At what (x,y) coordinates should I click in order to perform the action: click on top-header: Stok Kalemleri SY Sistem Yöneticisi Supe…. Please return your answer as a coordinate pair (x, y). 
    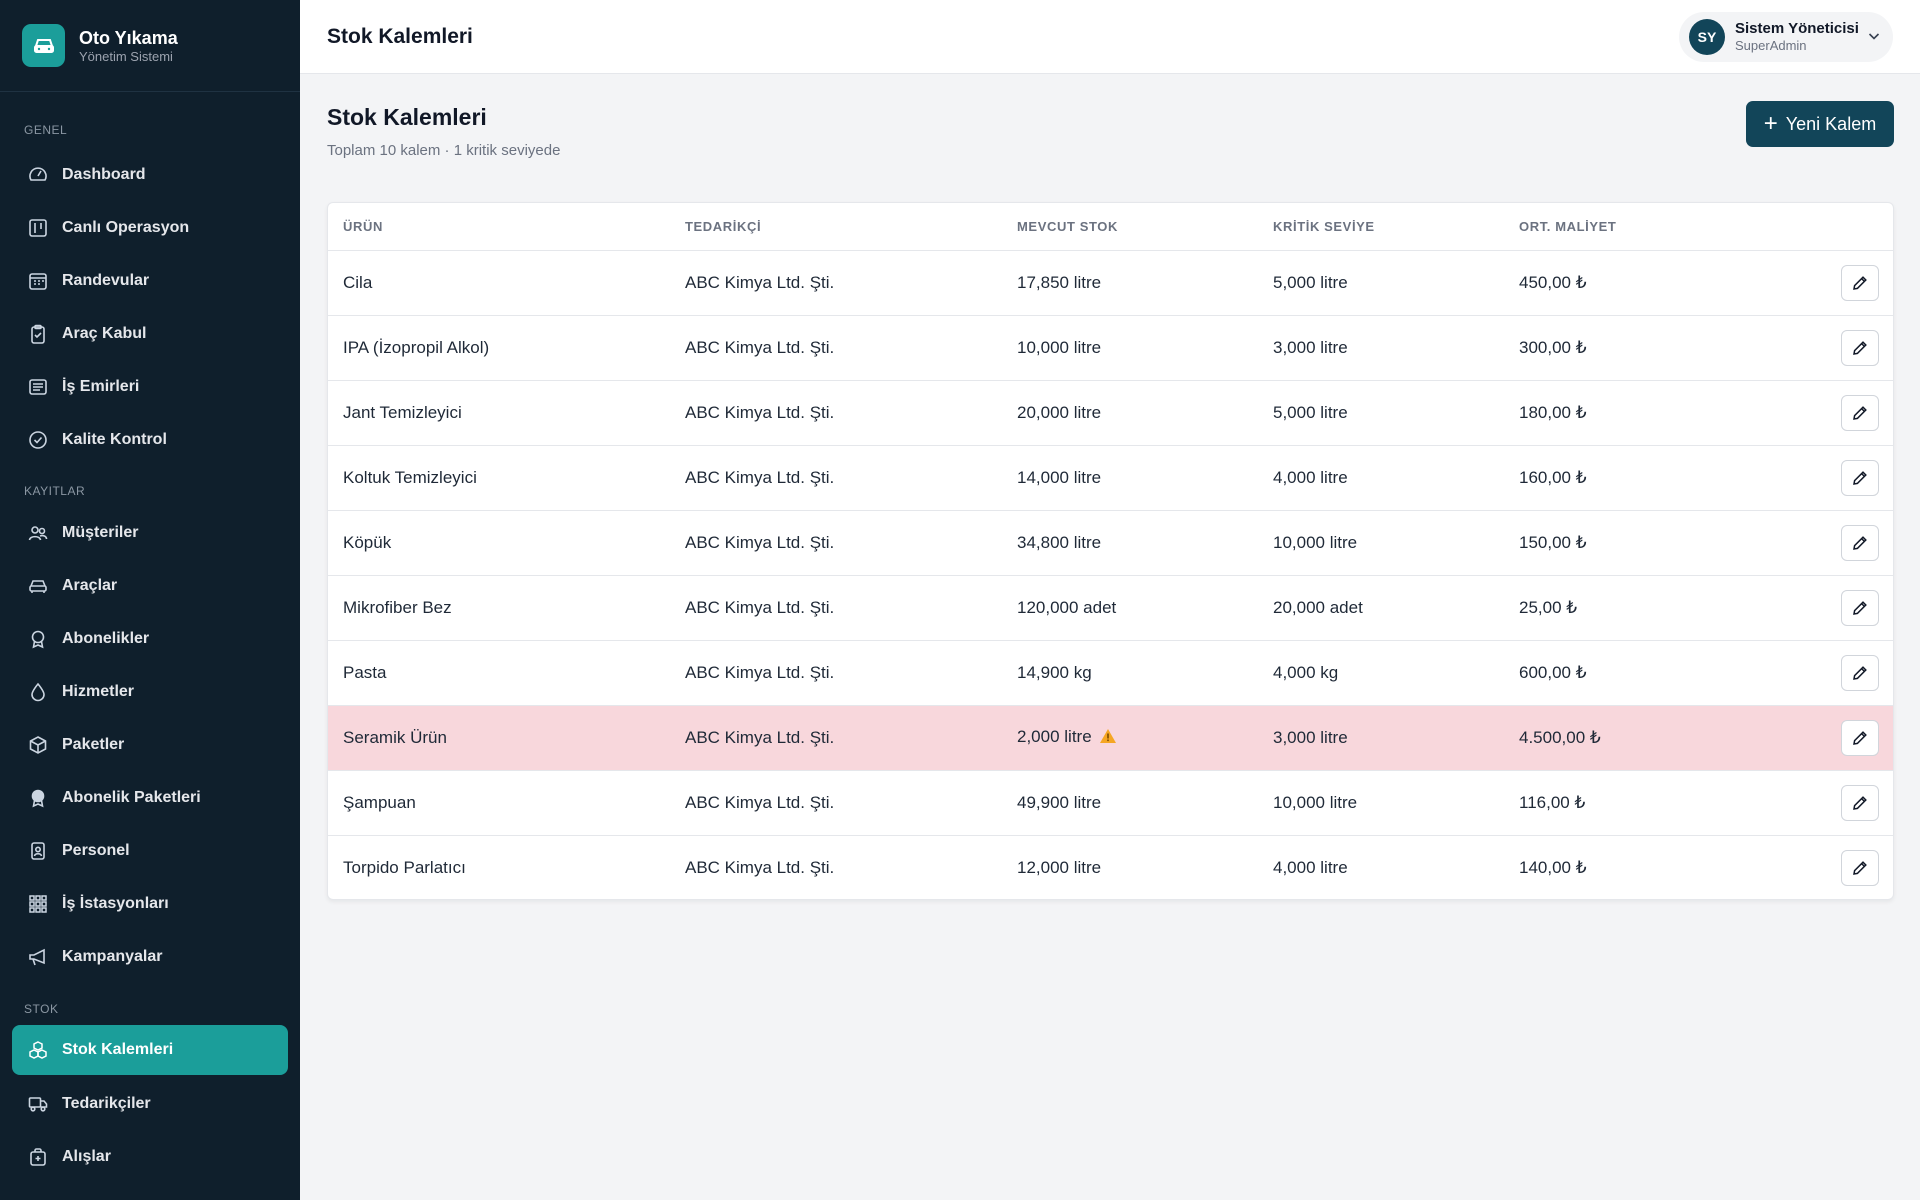
    Looking at the image, I should click on (1110, 37).